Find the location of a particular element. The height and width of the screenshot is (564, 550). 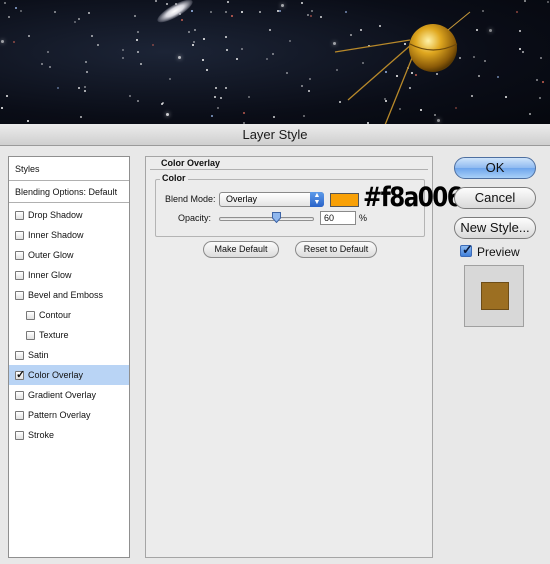

blend-mode-label: Blend Mode: is located at coordinates (190, 199).